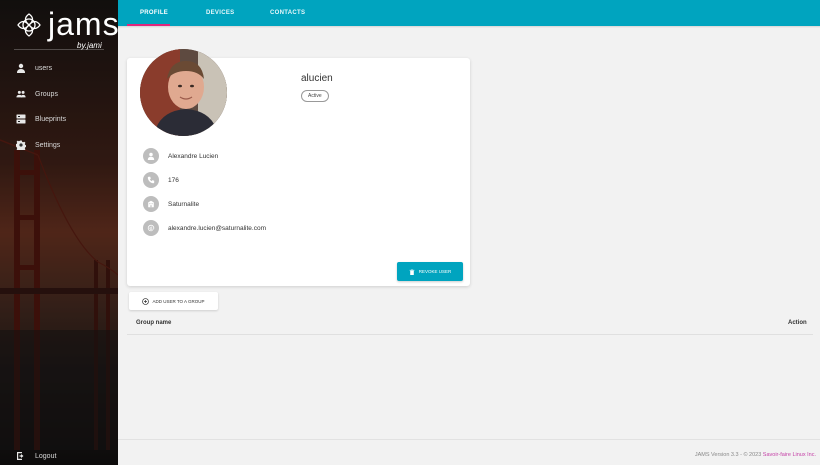  What do you see at coordinates (173, 180) in the screenshot?
I see `extension: 176` at bounding box center [173, 180].